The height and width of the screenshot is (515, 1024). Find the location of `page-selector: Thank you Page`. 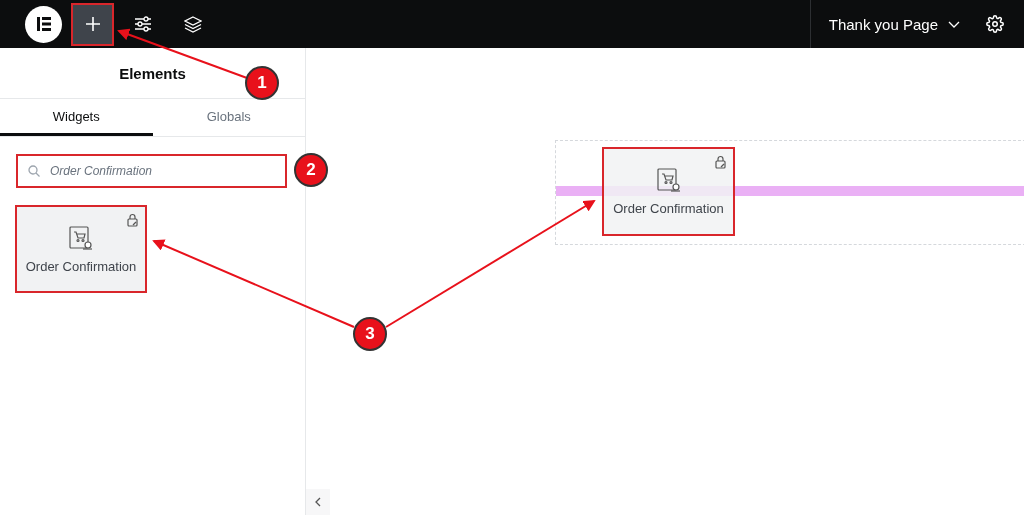

page-selector: Thank you Page is located at coordinates (894, 24).